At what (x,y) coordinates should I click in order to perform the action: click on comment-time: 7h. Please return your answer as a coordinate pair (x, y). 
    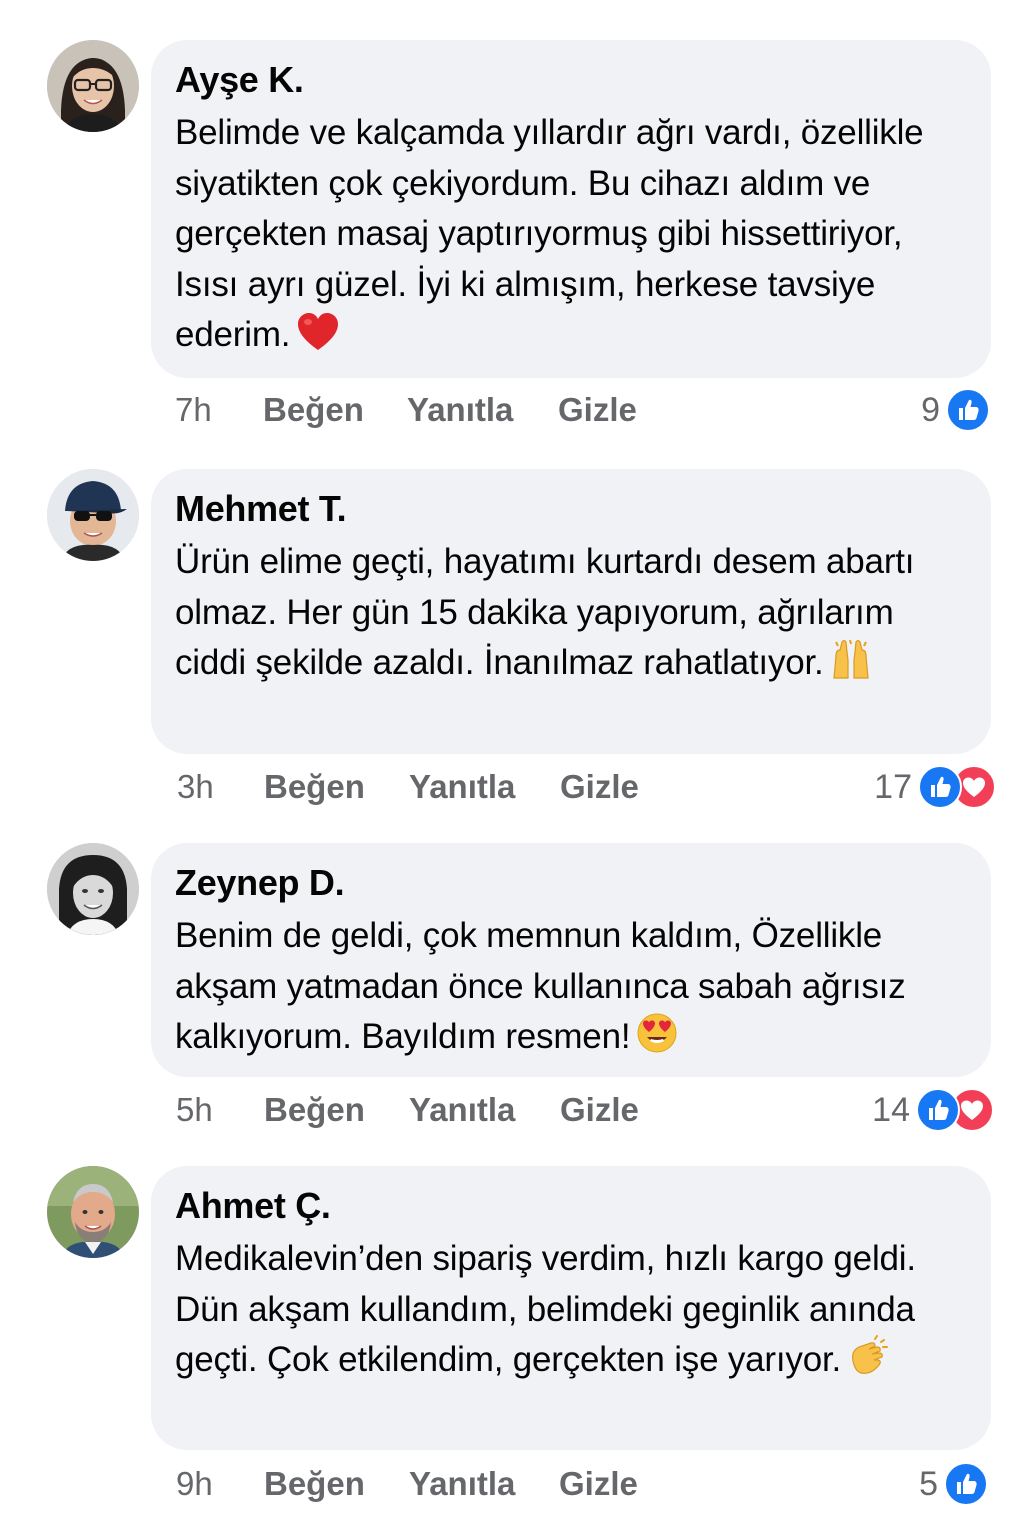
    Looking at the image, I should click on (193, 409).